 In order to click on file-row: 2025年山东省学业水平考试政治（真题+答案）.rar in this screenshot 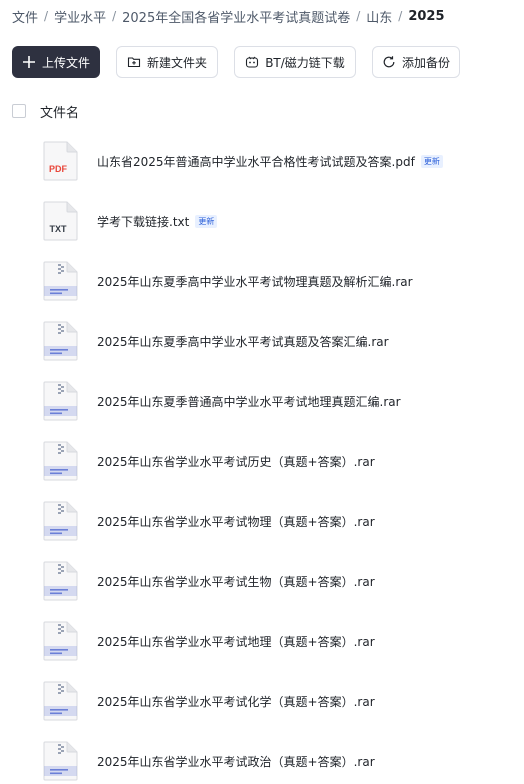, I will do `click(262, 757)`.